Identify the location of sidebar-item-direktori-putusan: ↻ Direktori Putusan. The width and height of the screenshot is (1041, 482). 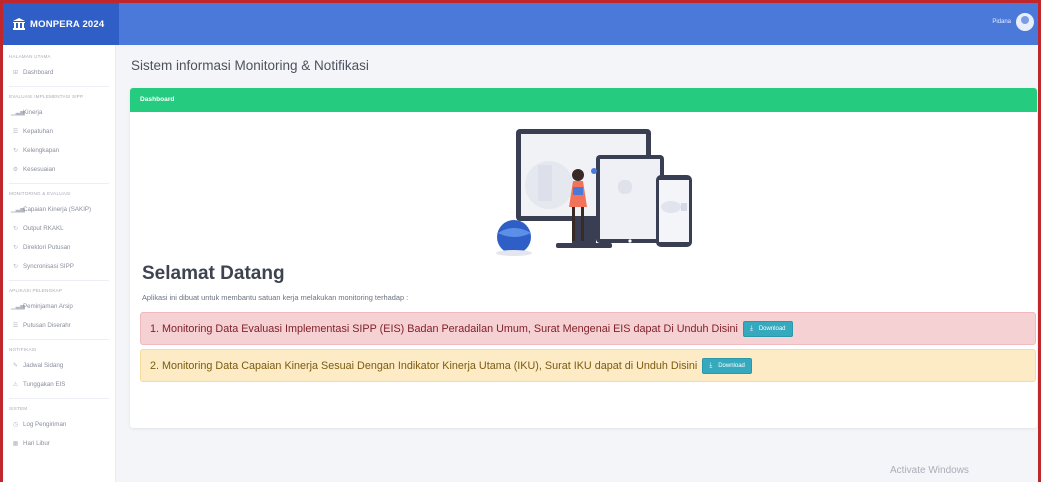
(59, 247).